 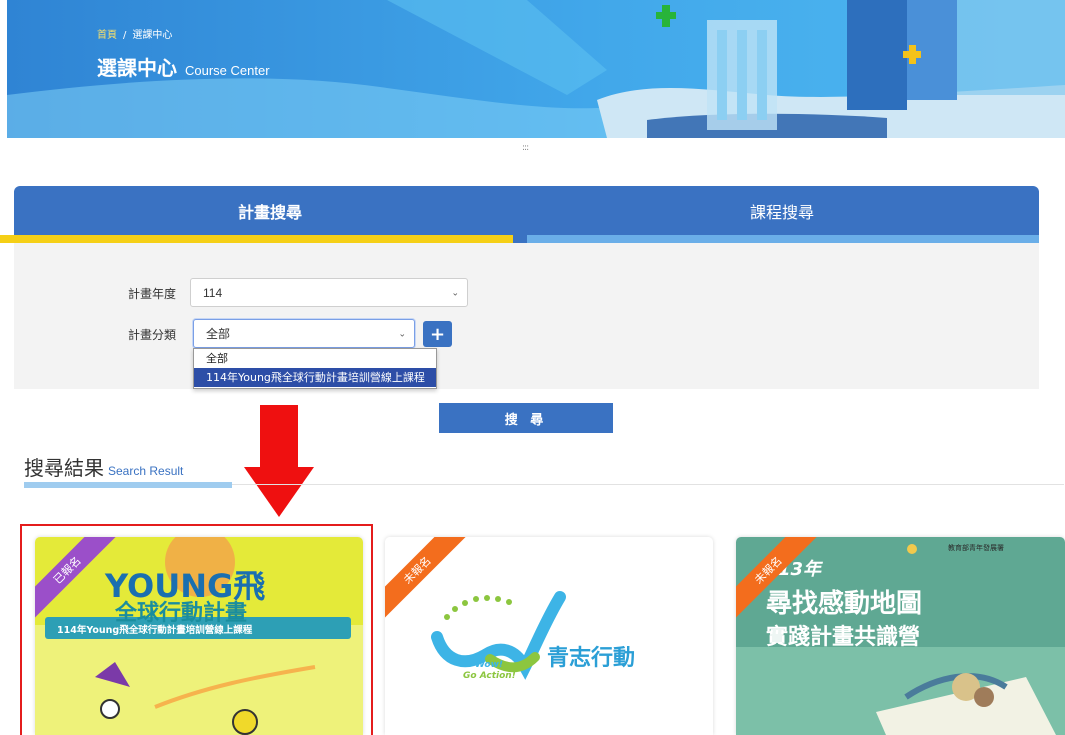 I want to click on page-title-en: Course Center, so click(x=227, y=70).